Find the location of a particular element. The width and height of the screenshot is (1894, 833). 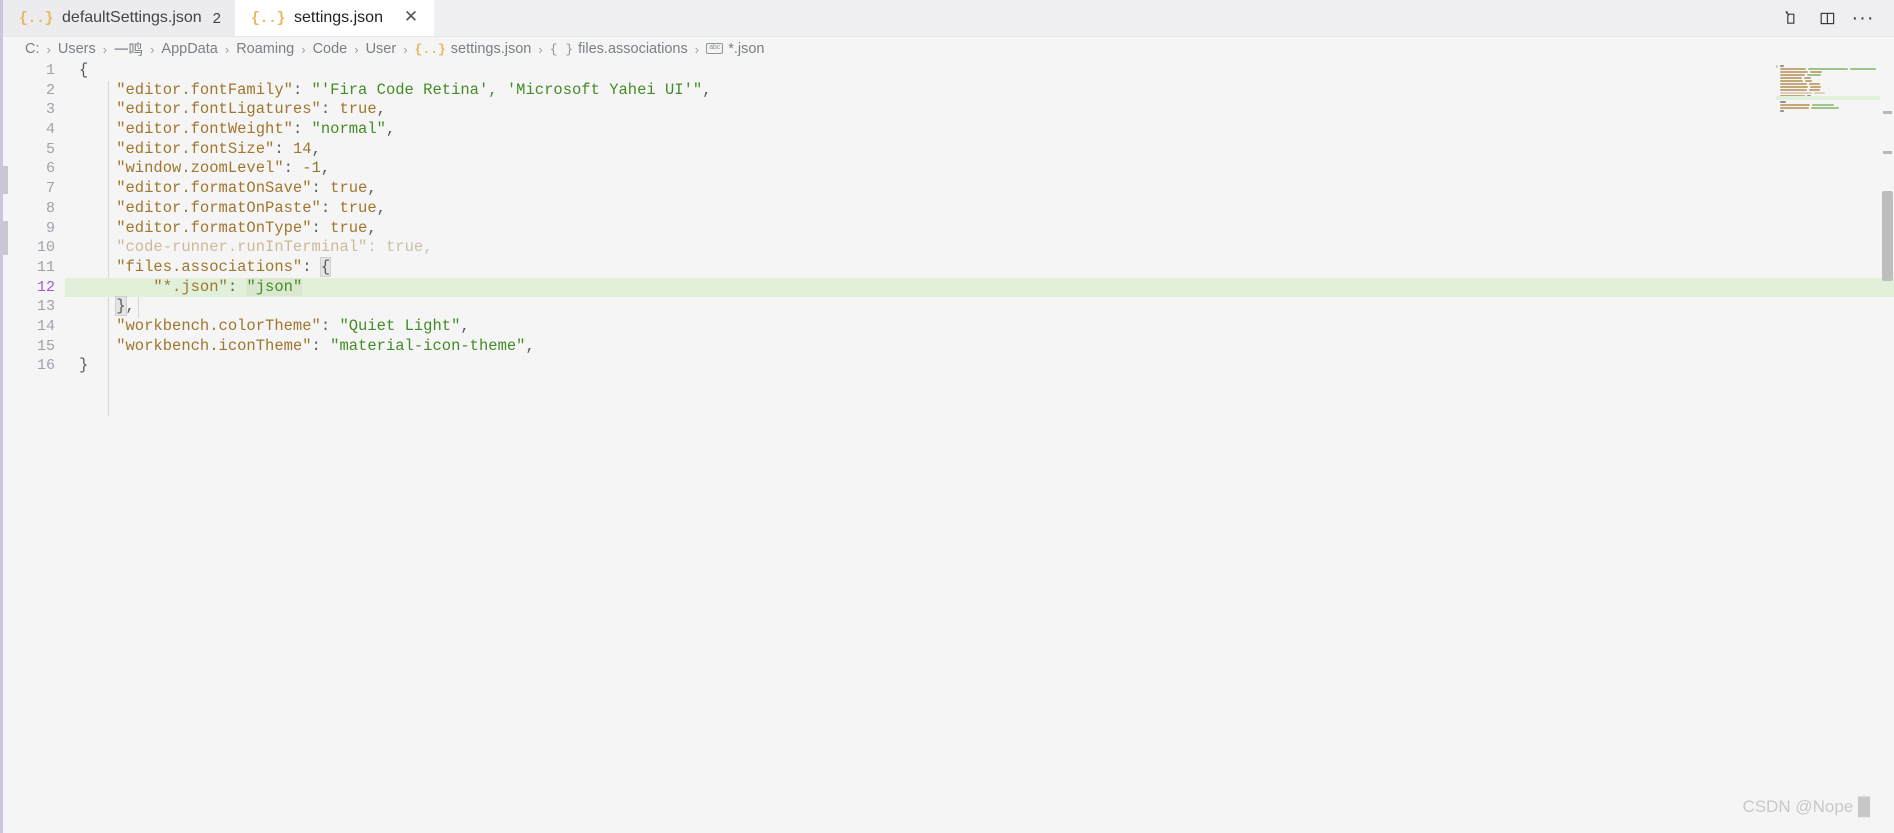

json-file-icon: {..} is located at coordinates (430, 49).